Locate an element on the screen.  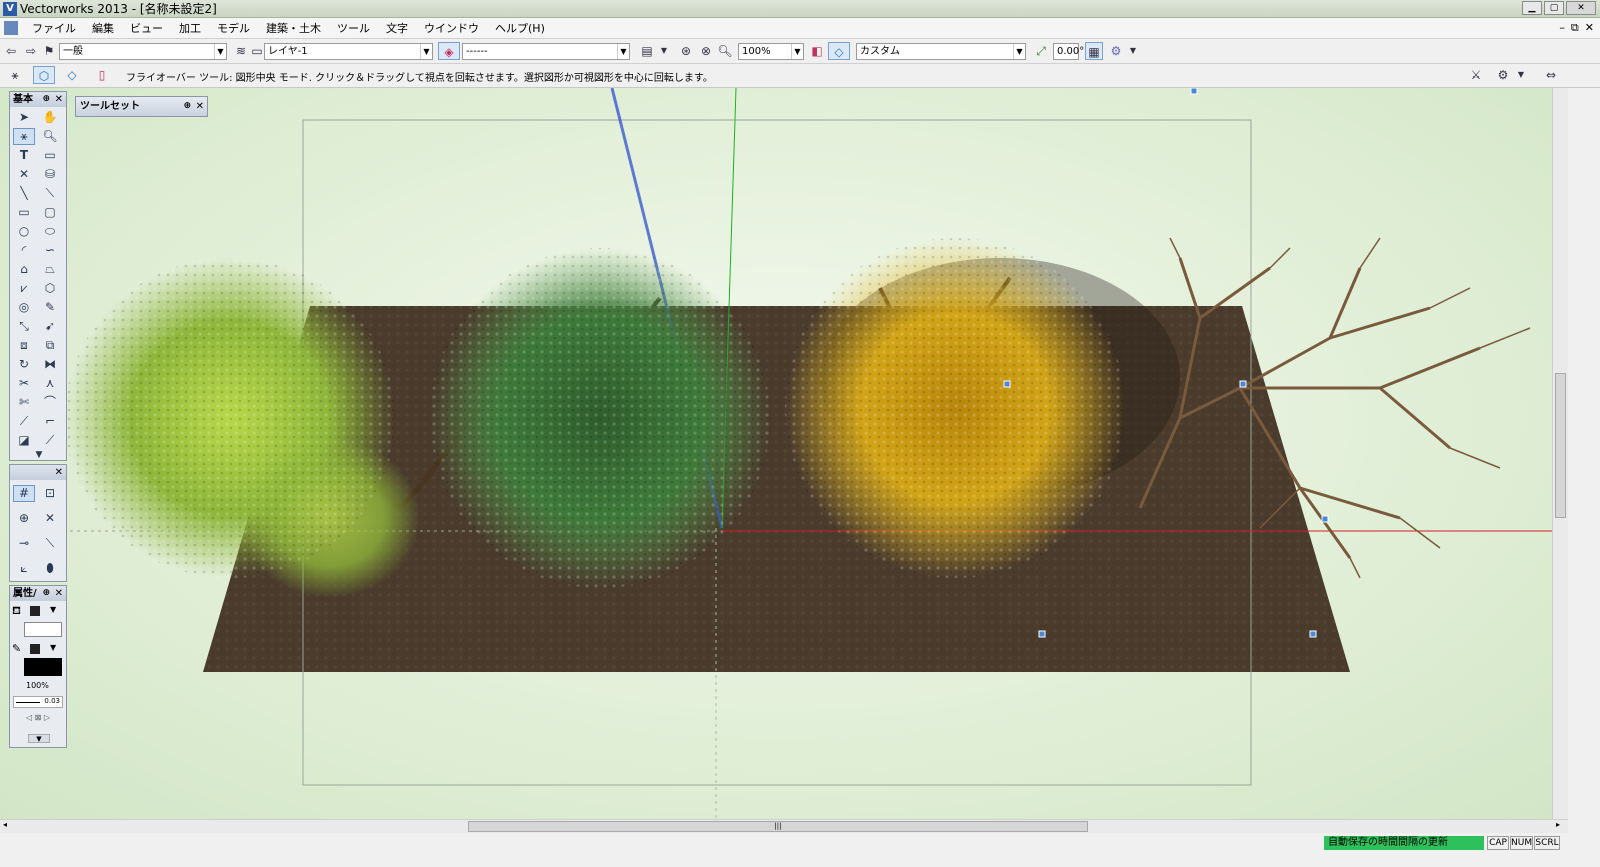
connect-tool-icon: ⟋ is located at coordinates (24, 421).